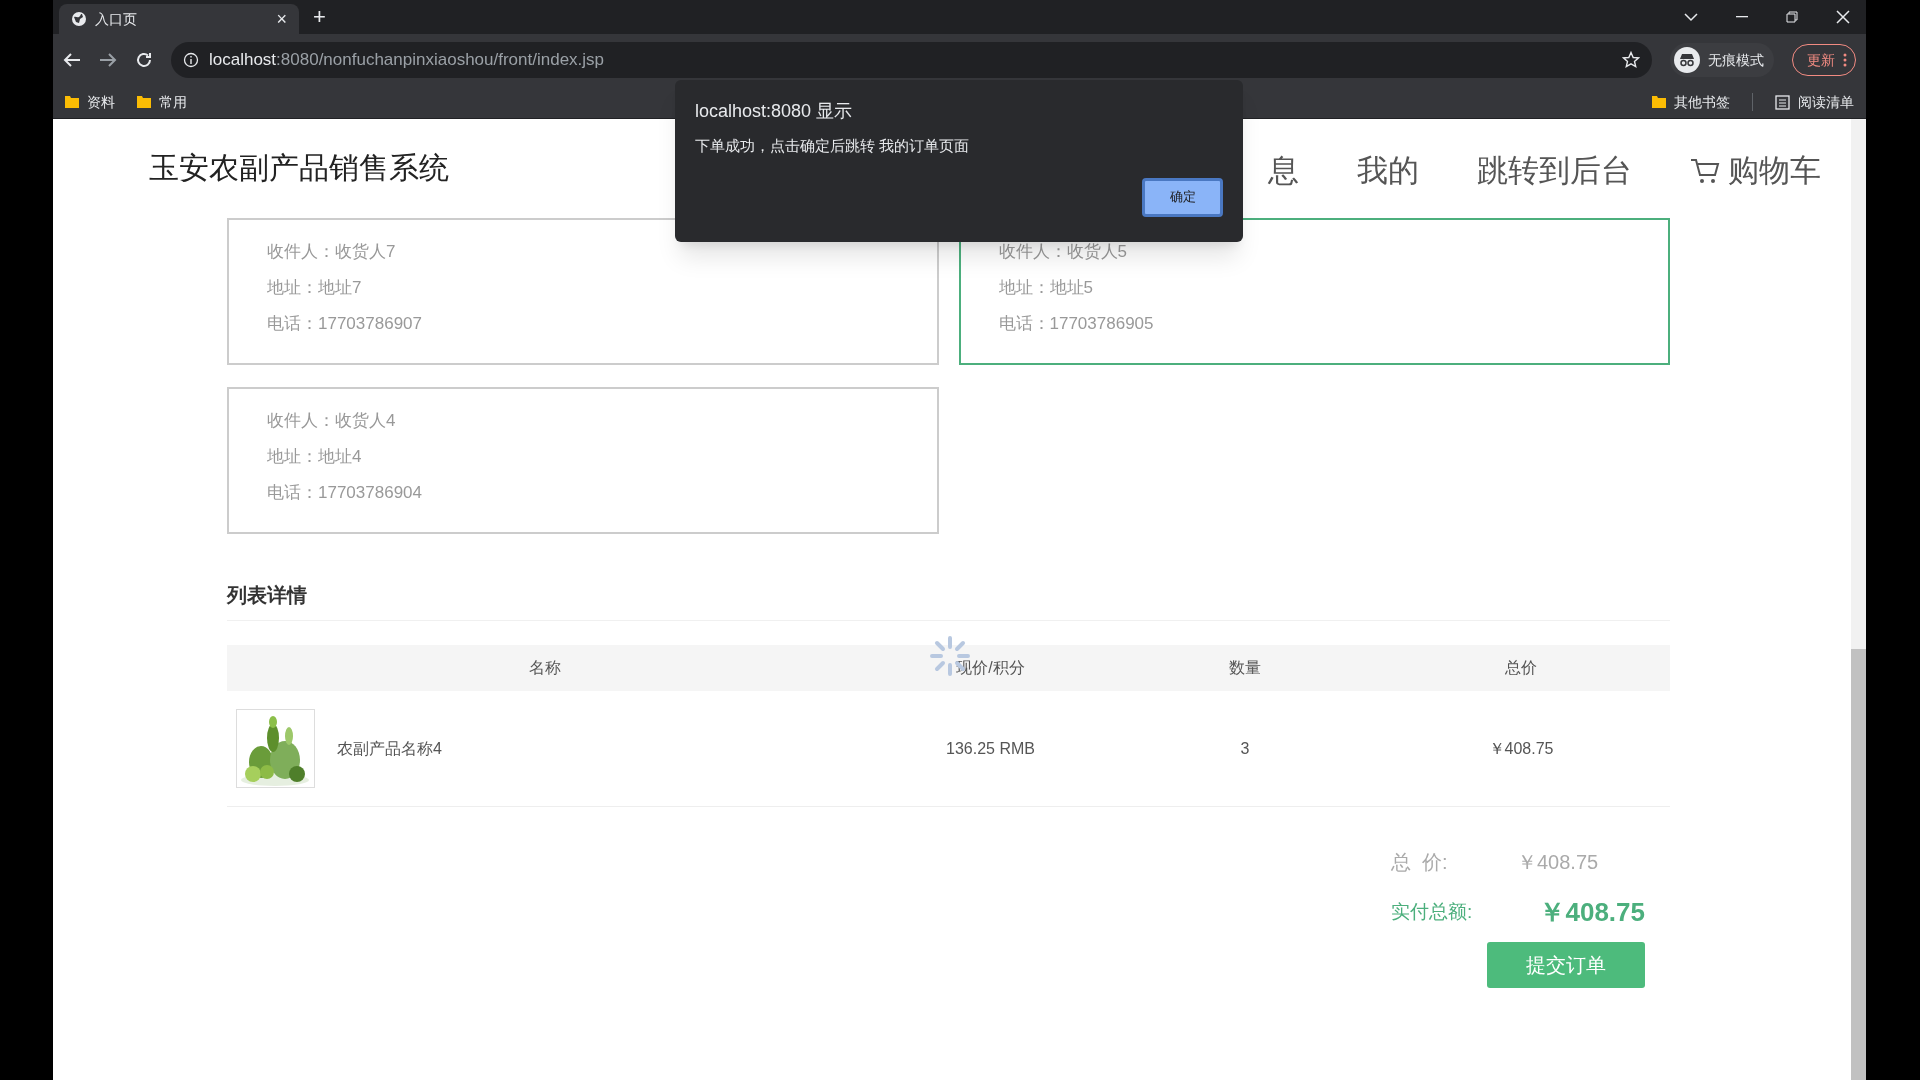 The width and height of the screenshot is (1920, 1080). What do you see at coordinates (144, 60) in the screenshot?
I see `reload-icon` at bounding box center [144, 60].